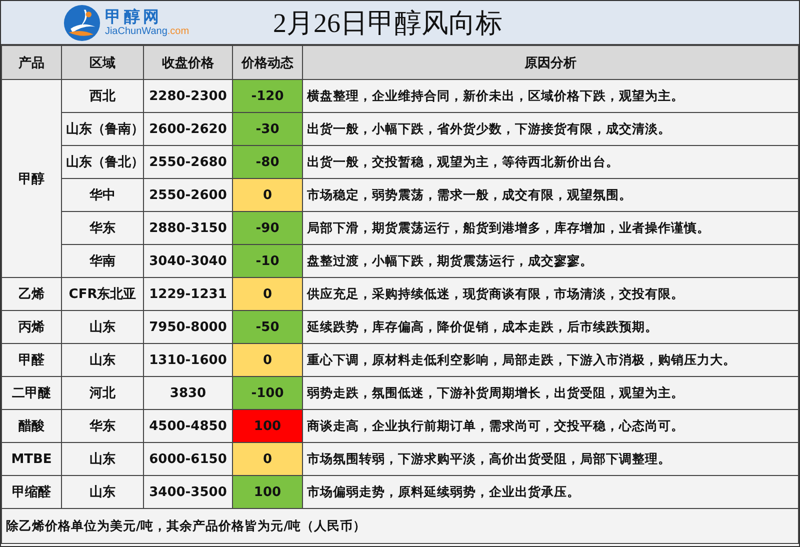  What do you see at coordinates (103, 162) in the screenshot?
I see `region-cell: 山东（鲁北）` at bounding box center [103, 162].